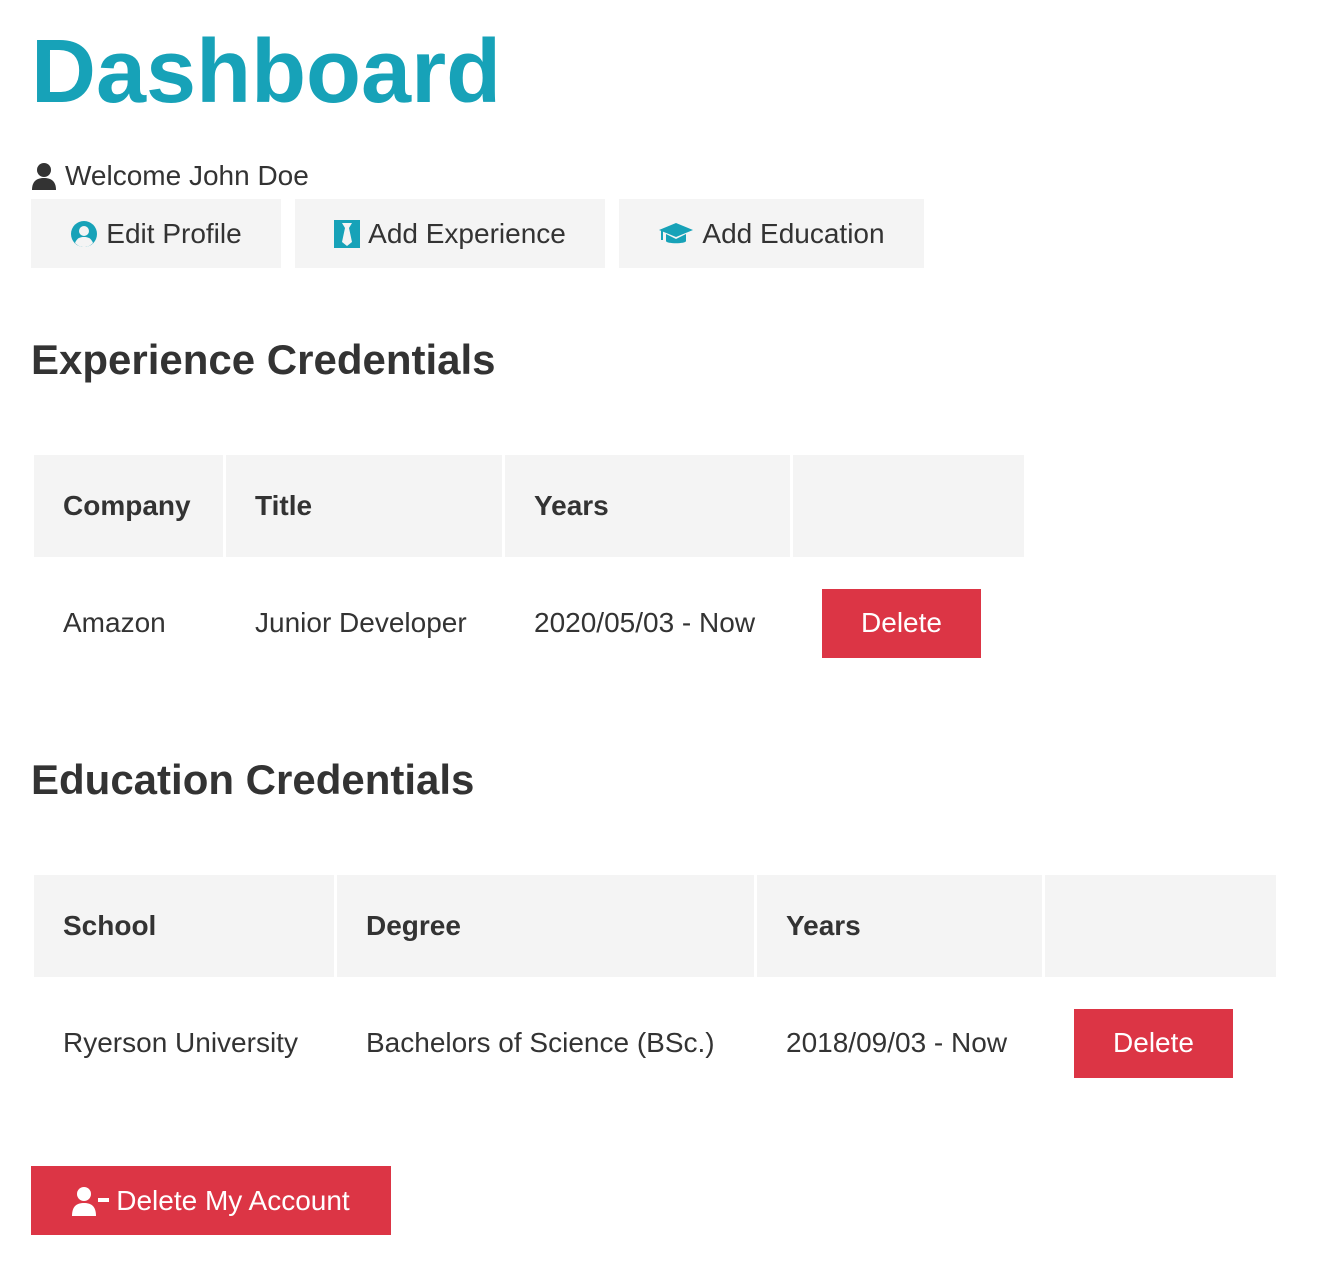 The image size is (1331, 1277). I want to click on add-education-button: Add Education, so click(771, 233).